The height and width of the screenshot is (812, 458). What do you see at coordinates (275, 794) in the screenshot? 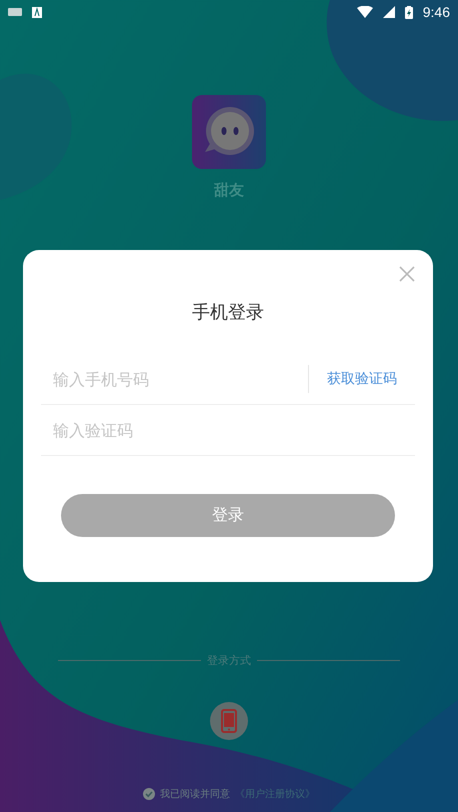
I see `agreement-link: 《用户注册协议》` at bounding box center [275, 794].